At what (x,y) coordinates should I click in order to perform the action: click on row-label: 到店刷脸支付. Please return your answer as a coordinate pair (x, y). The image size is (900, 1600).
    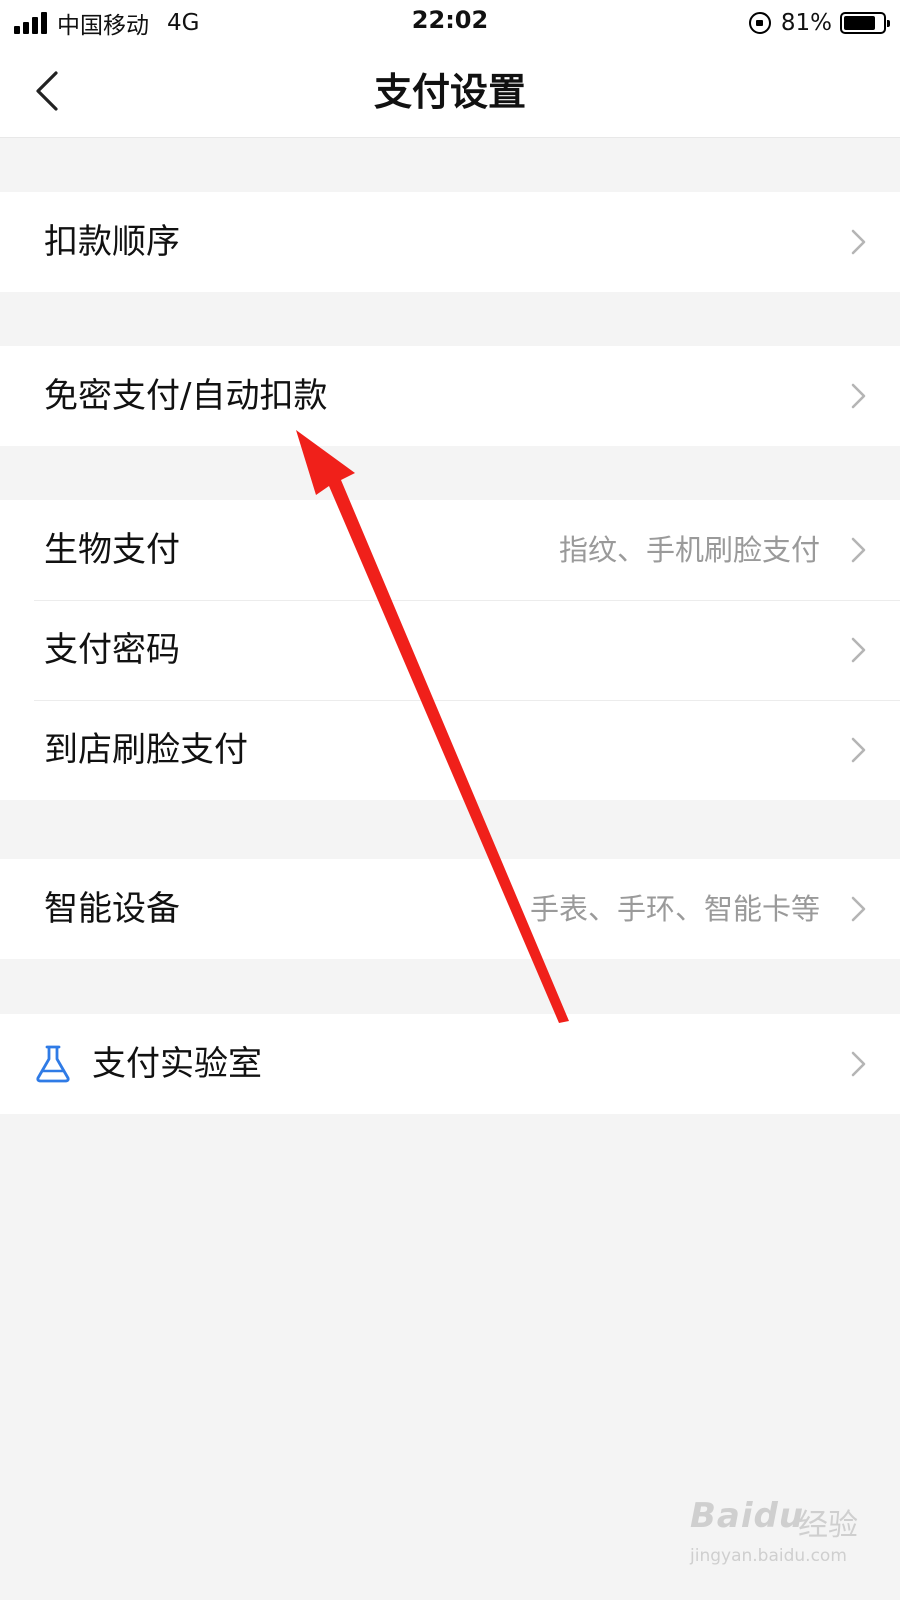
    Looking at the image, I should click on (146, 750).